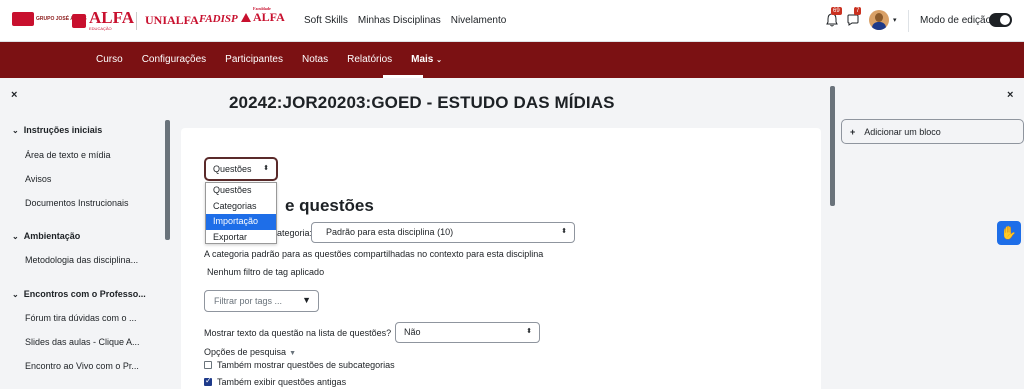  I want to click on nav-minhas-disciplinas: Minhas Disciplinas, so click(399, 20).